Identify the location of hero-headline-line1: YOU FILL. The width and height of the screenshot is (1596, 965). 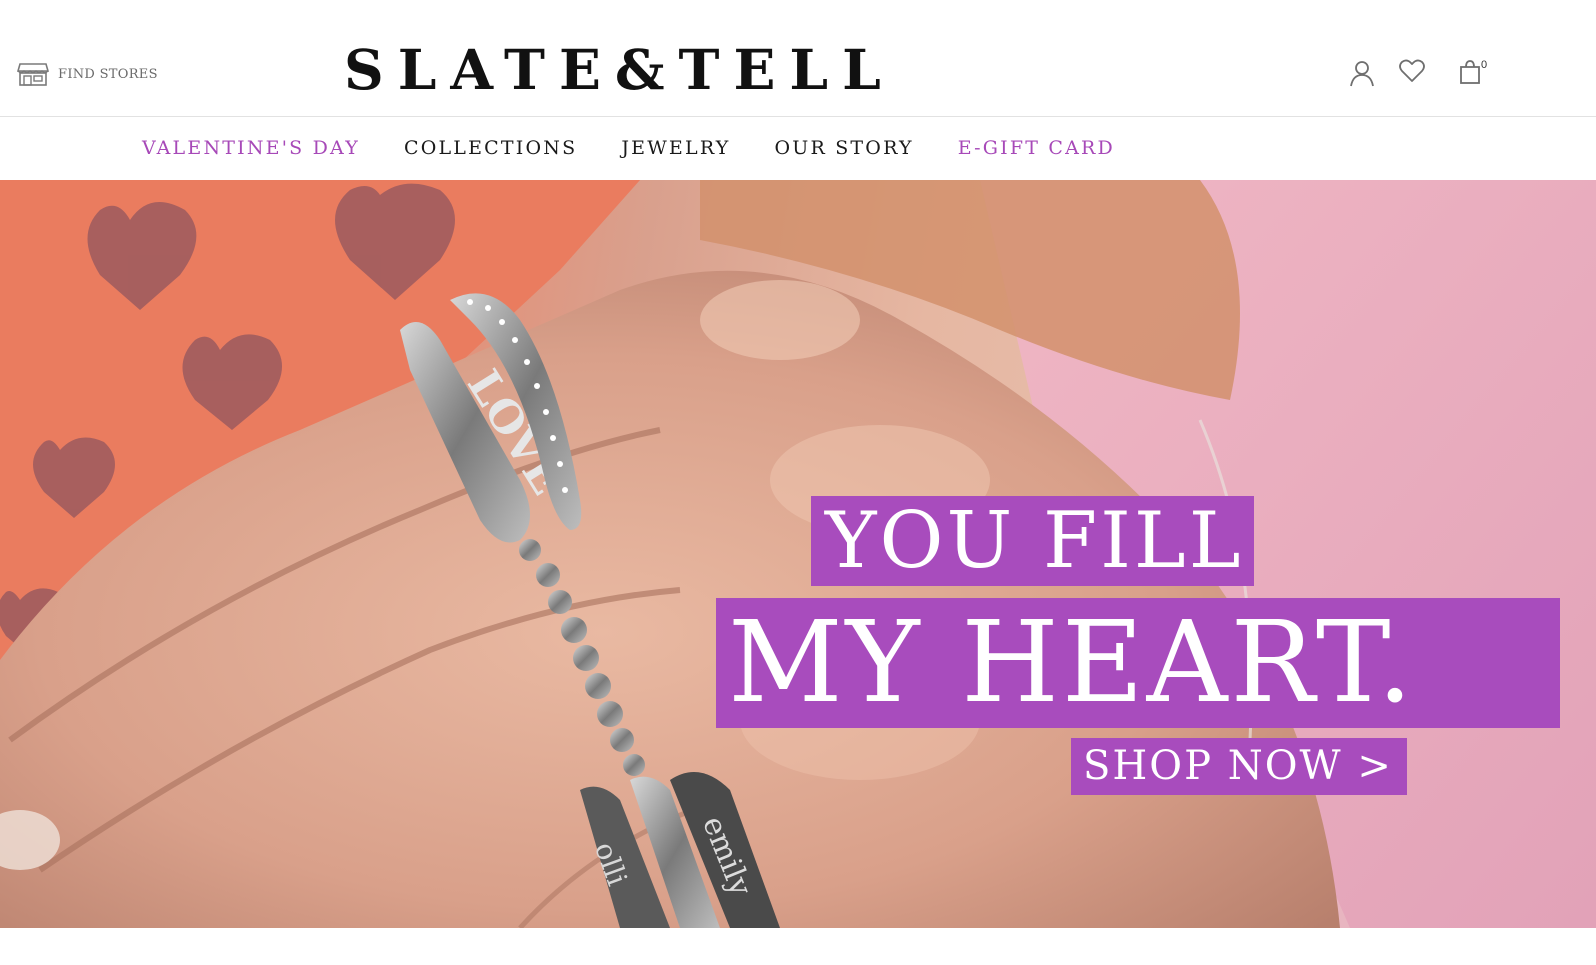
(1032, 541).